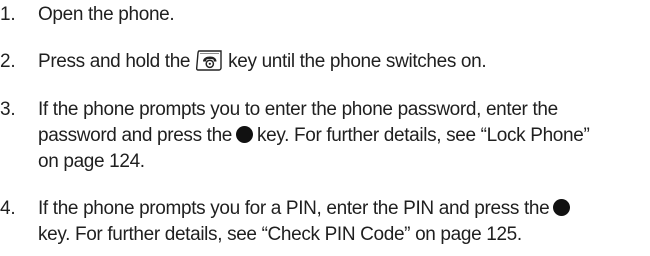 This screenshot has height=256, width=650. Describe the element at coordinates (338, 15) in the screenshot. I see `step-text: Open the phone.` at that location.